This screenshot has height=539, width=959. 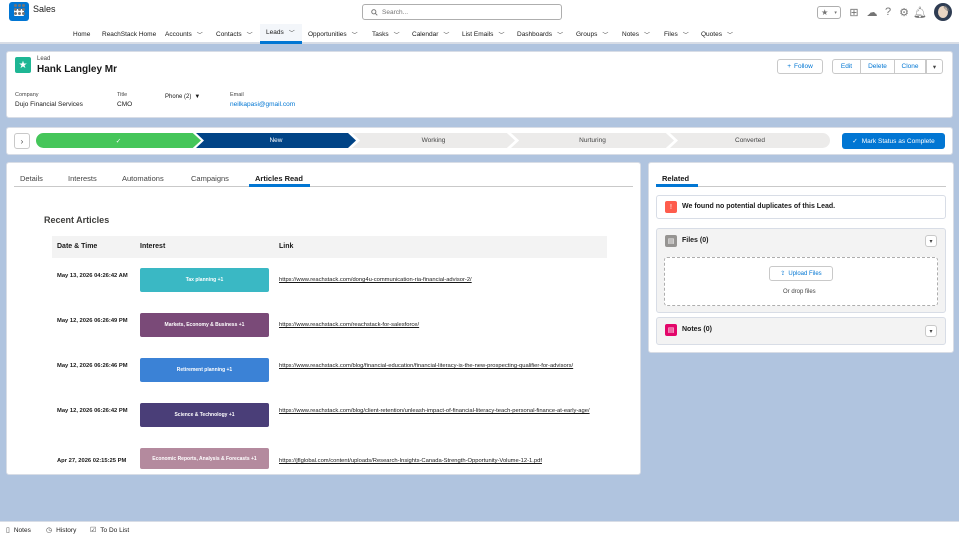 What do you see at coordinates (478, 34) in the screenshot?
I see `nav-item-label: List Emails` at bounding box center [478, 34].